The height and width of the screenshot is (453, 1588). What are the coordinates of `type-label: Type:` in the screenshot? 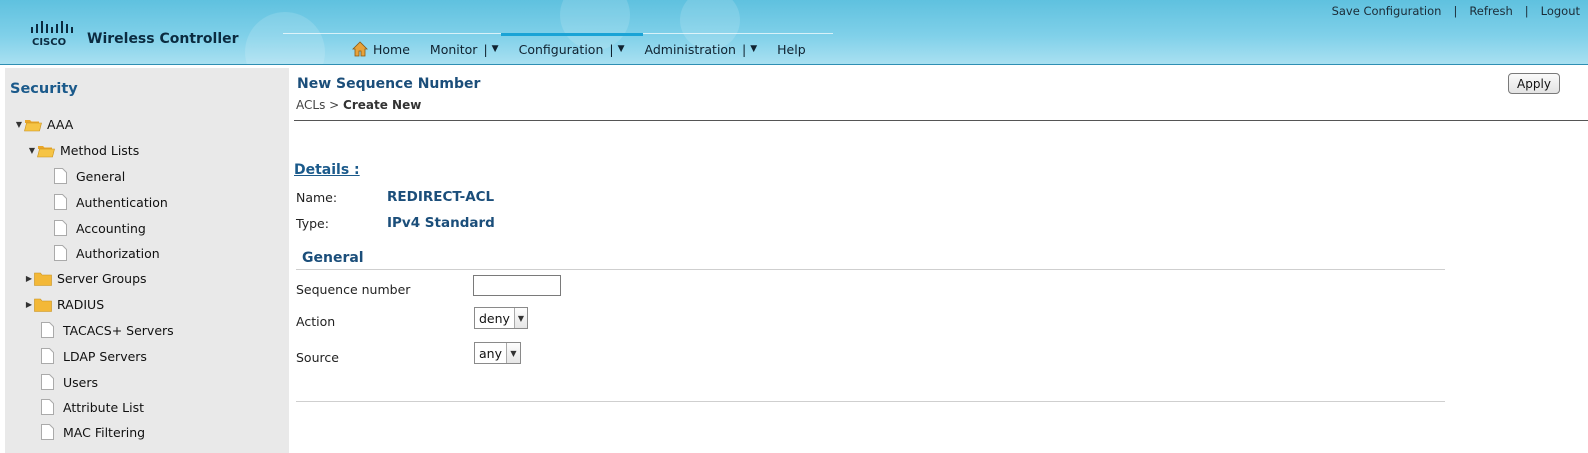 It's located at (312, 223).